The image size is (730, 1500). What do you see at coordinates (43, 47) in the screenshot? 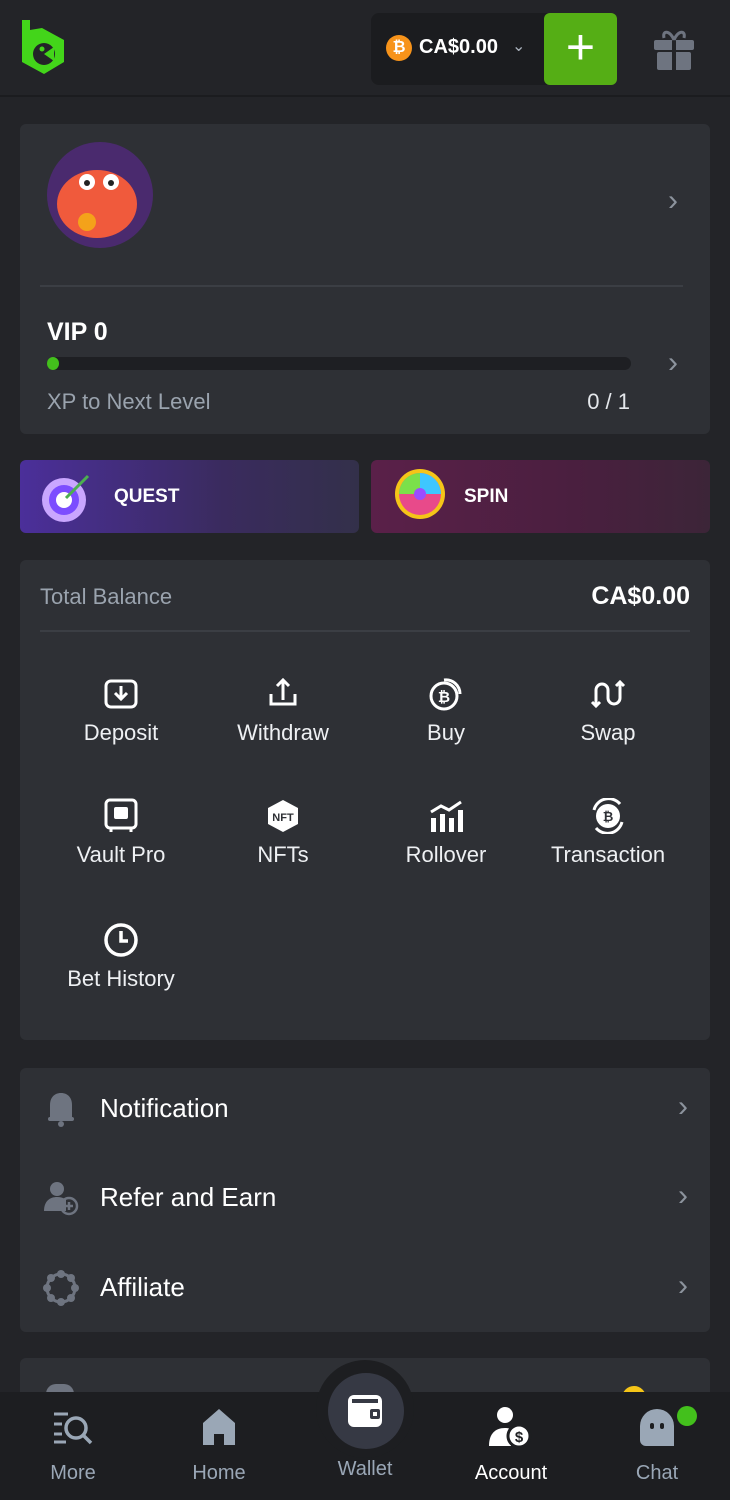
I see `logo` at bounding box center [43, 47].